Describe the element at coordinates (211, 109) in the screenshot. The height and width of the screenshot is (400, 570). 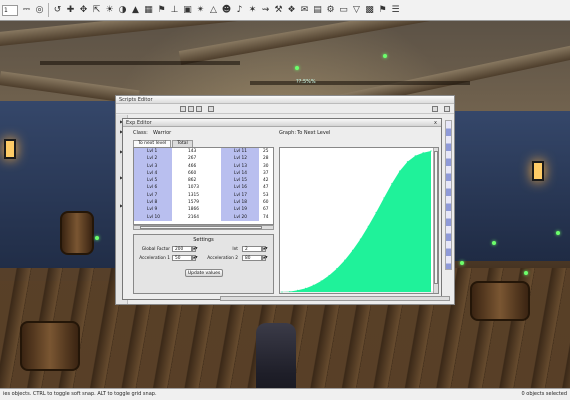
I see `info-icon` at that location.